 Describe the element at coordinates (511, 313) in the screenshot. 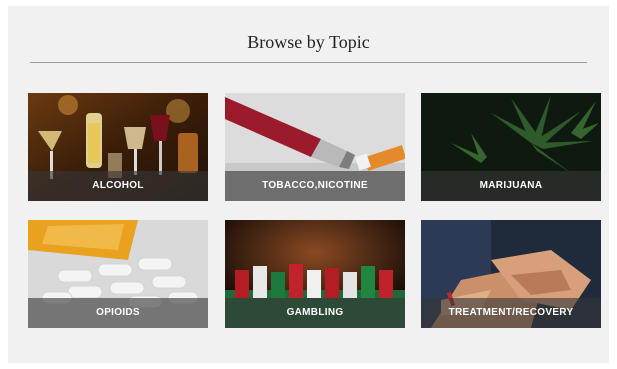

I see `topic-label: TREATMENT/RECOVERY` at that location.